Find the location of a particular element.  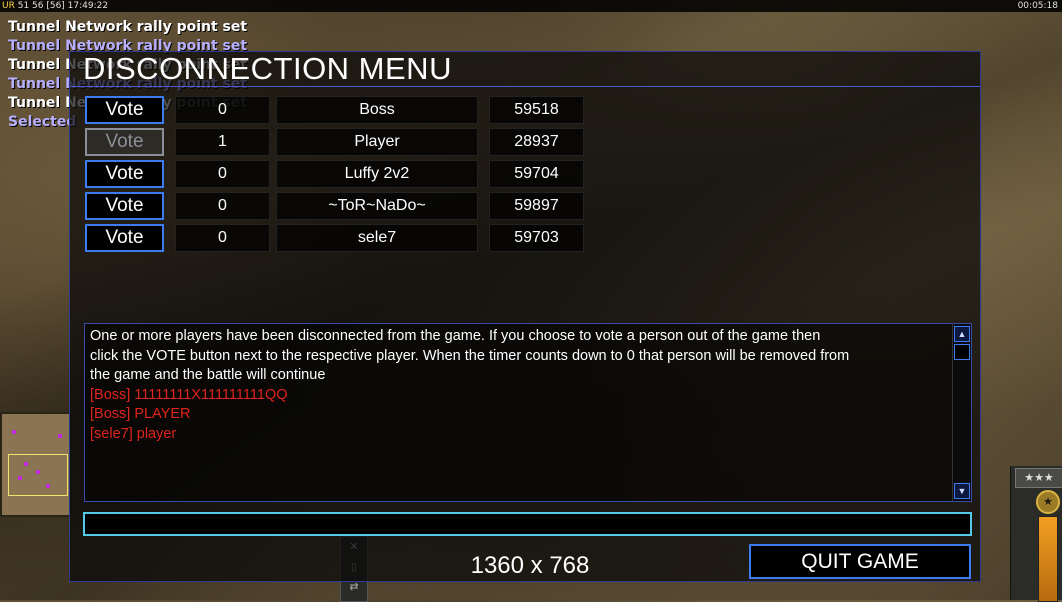

log-line: Tunnel Network rally point set is located at coordinates (128, 27).